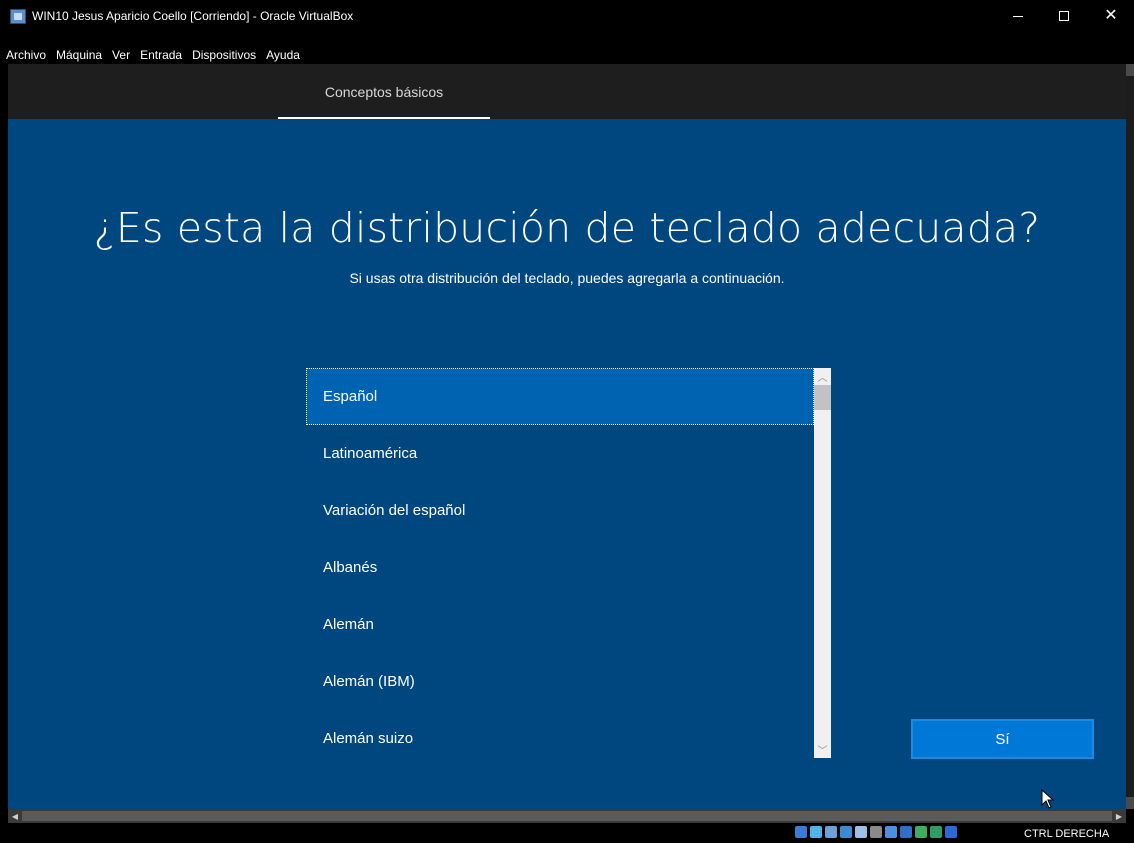 This screenshot has width=1134, height=843. What do you see at coordinates (560, 624) in the screenshot?
I see `list-item-aleman: Alemán` at bounding box center [560, 624].